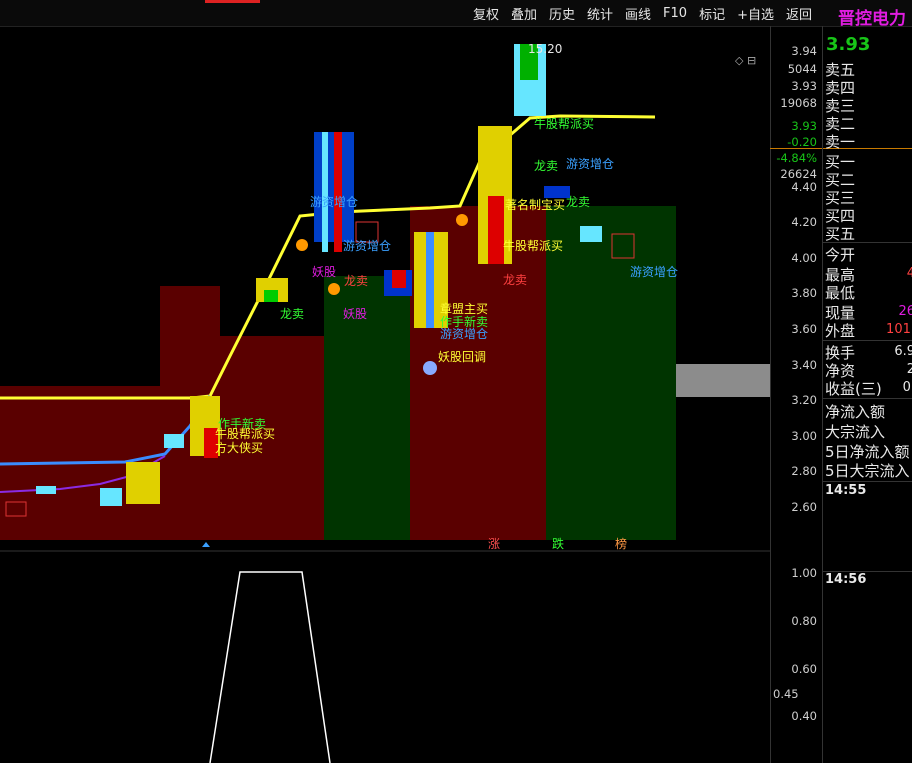 This screenshot has width=912, height=763. I want to click on oscillator-line, so click(270, 667).